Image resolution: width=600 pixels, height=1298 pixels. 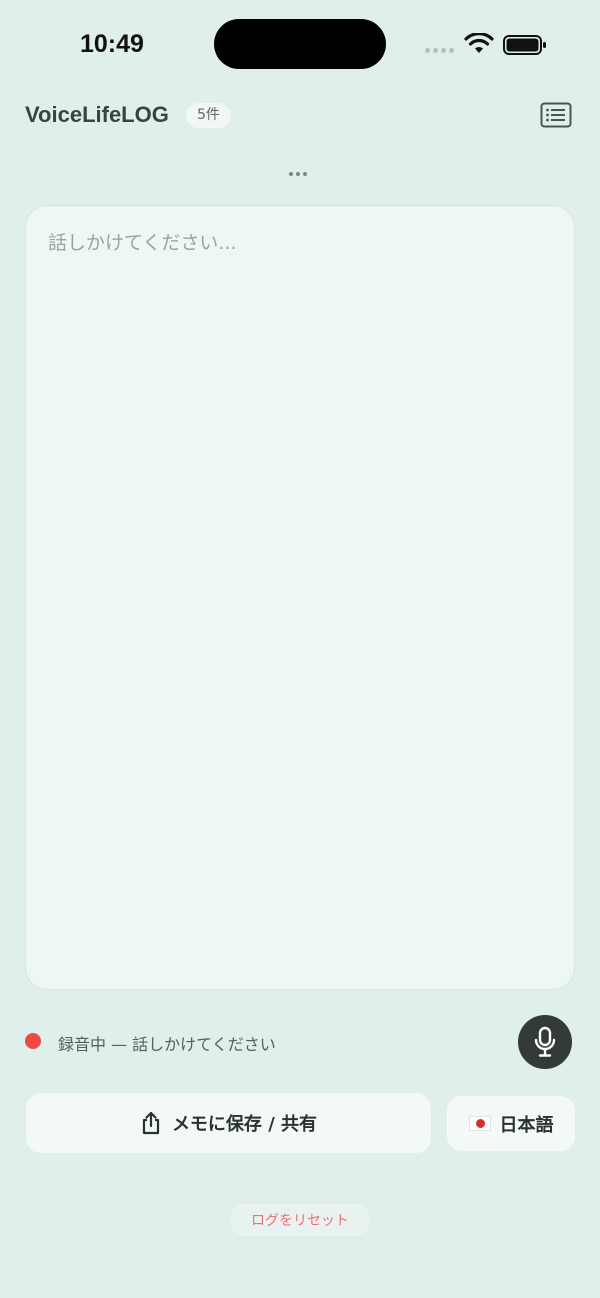 I want to click on log-list-button, so click(x=556, y=115).